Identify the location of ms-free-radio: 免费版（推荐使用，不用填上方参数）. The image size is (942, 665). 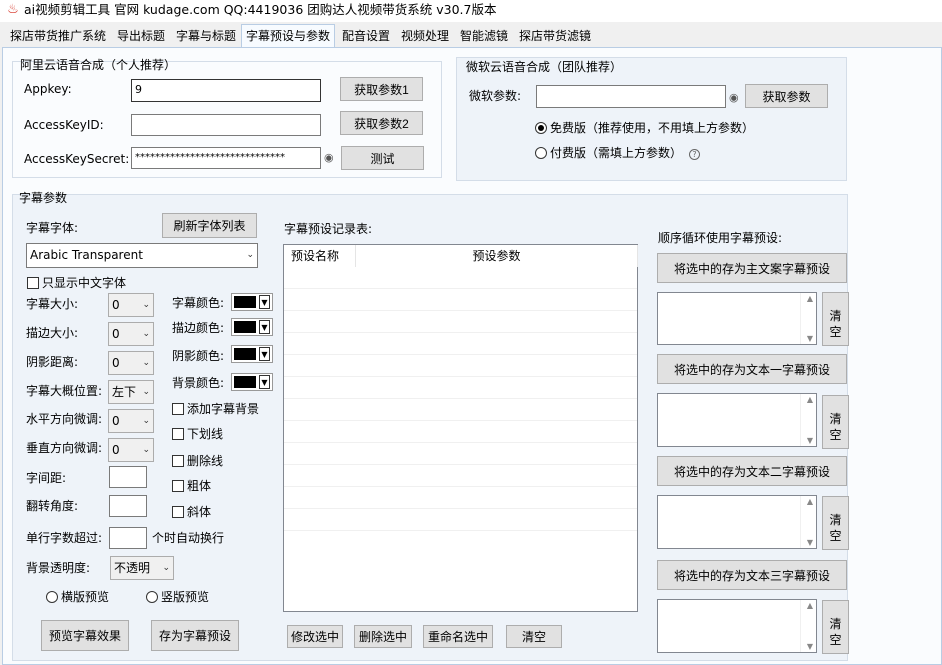
(644, 128).